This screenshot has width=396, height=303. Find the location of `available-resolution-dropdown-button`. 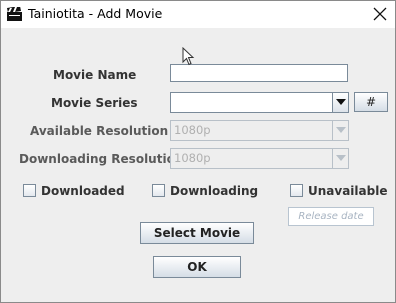

available-resolution-dropdown-button is located at coordinates (340, 130).